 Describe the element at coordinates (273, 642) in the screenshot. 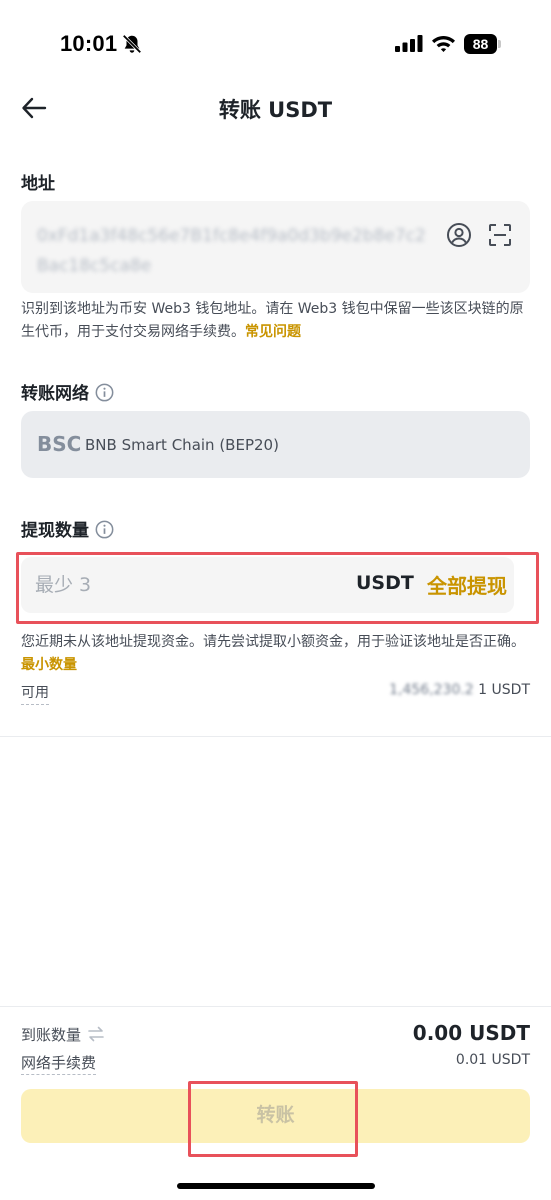

I see `amount-helper-text: 您近期未从该地址提现资金。请先尝试提取小额资金，用于验证该地址是否正确。` at that location.